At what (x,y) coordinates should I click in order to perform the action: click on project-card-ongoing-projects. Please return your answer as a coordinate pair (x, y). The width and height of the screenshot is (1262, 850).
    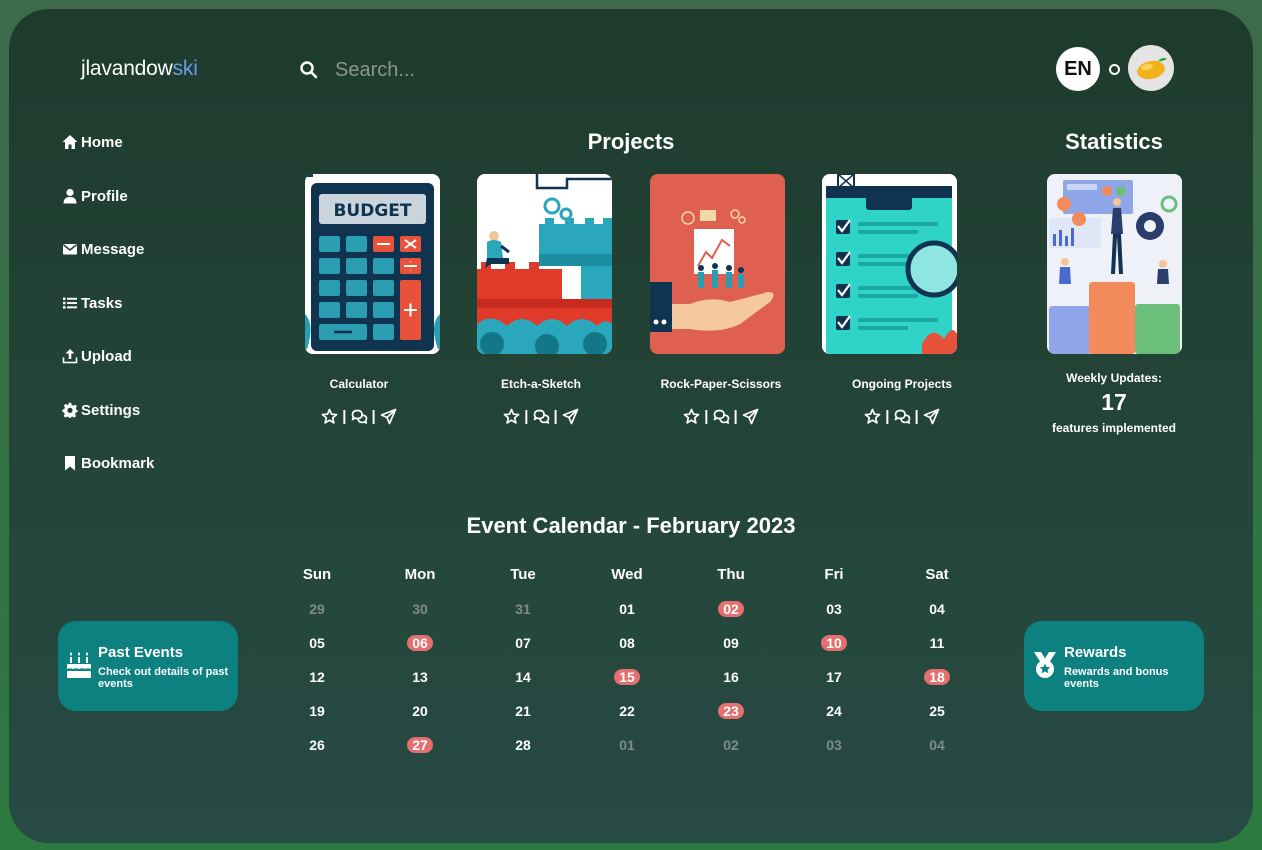
    Looking at the image, I should click on (889, 264).